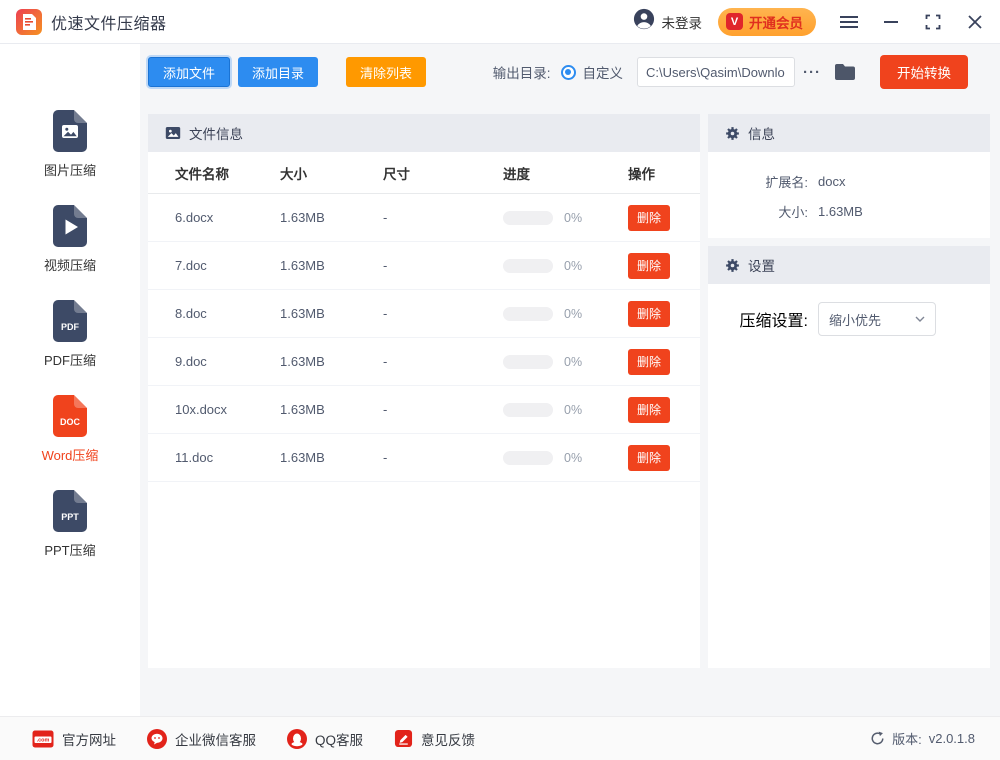  Describe the element at coordinates (70, 239) in the screenshot. I see `sidebar-item-video-compress: 视频压缩` at that location.